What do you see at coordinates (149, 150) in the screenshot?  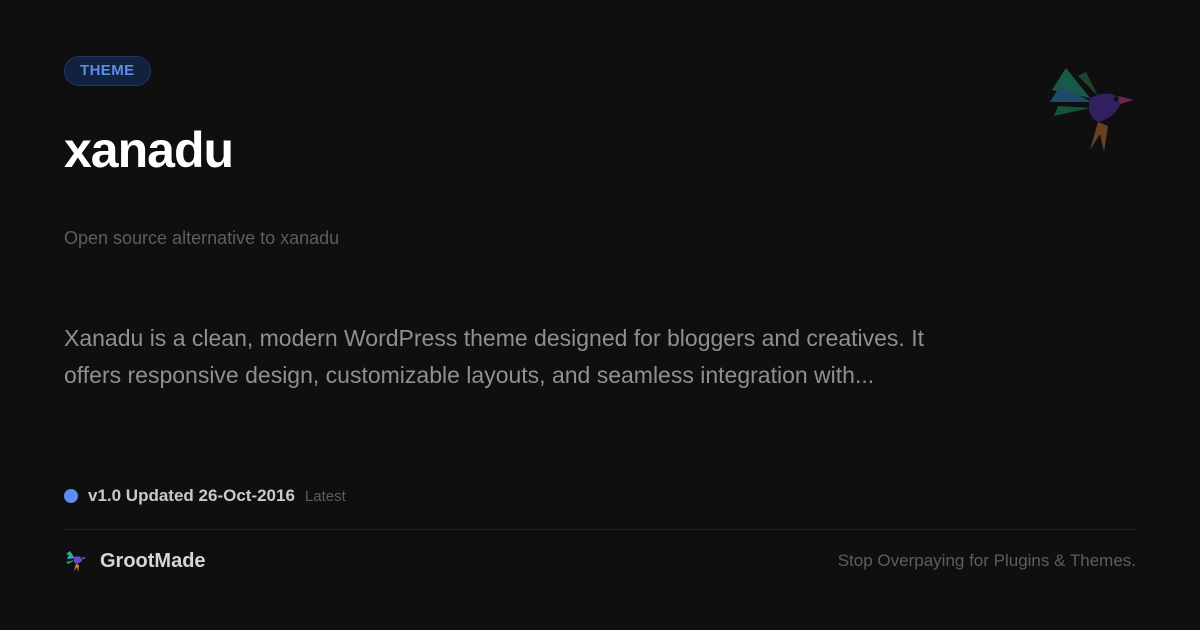 I see `product-title: xanadu` at bounding box center [149, 150].